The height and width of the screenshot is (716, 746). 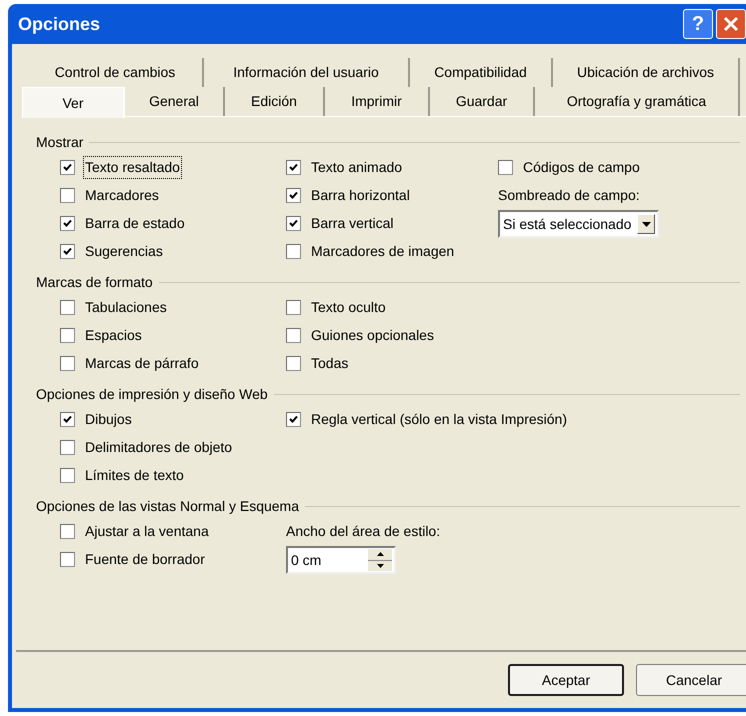 I want to click on checkbox-label: Todas, so click(x=330, y=363).